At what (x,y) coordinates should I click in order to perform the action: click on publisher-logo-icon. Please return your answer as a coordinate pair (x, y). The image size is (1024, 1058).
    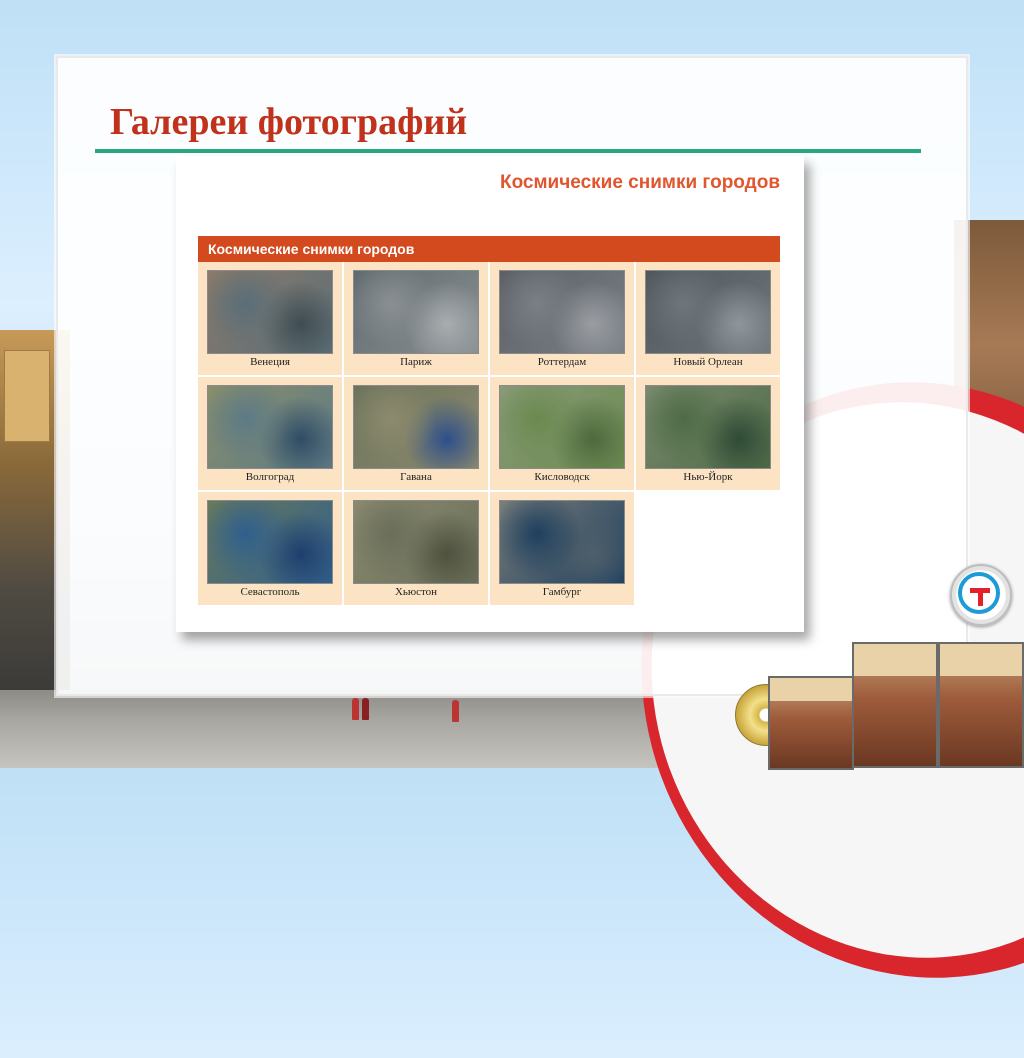
    Looking at the image, I should click on (981, 595).